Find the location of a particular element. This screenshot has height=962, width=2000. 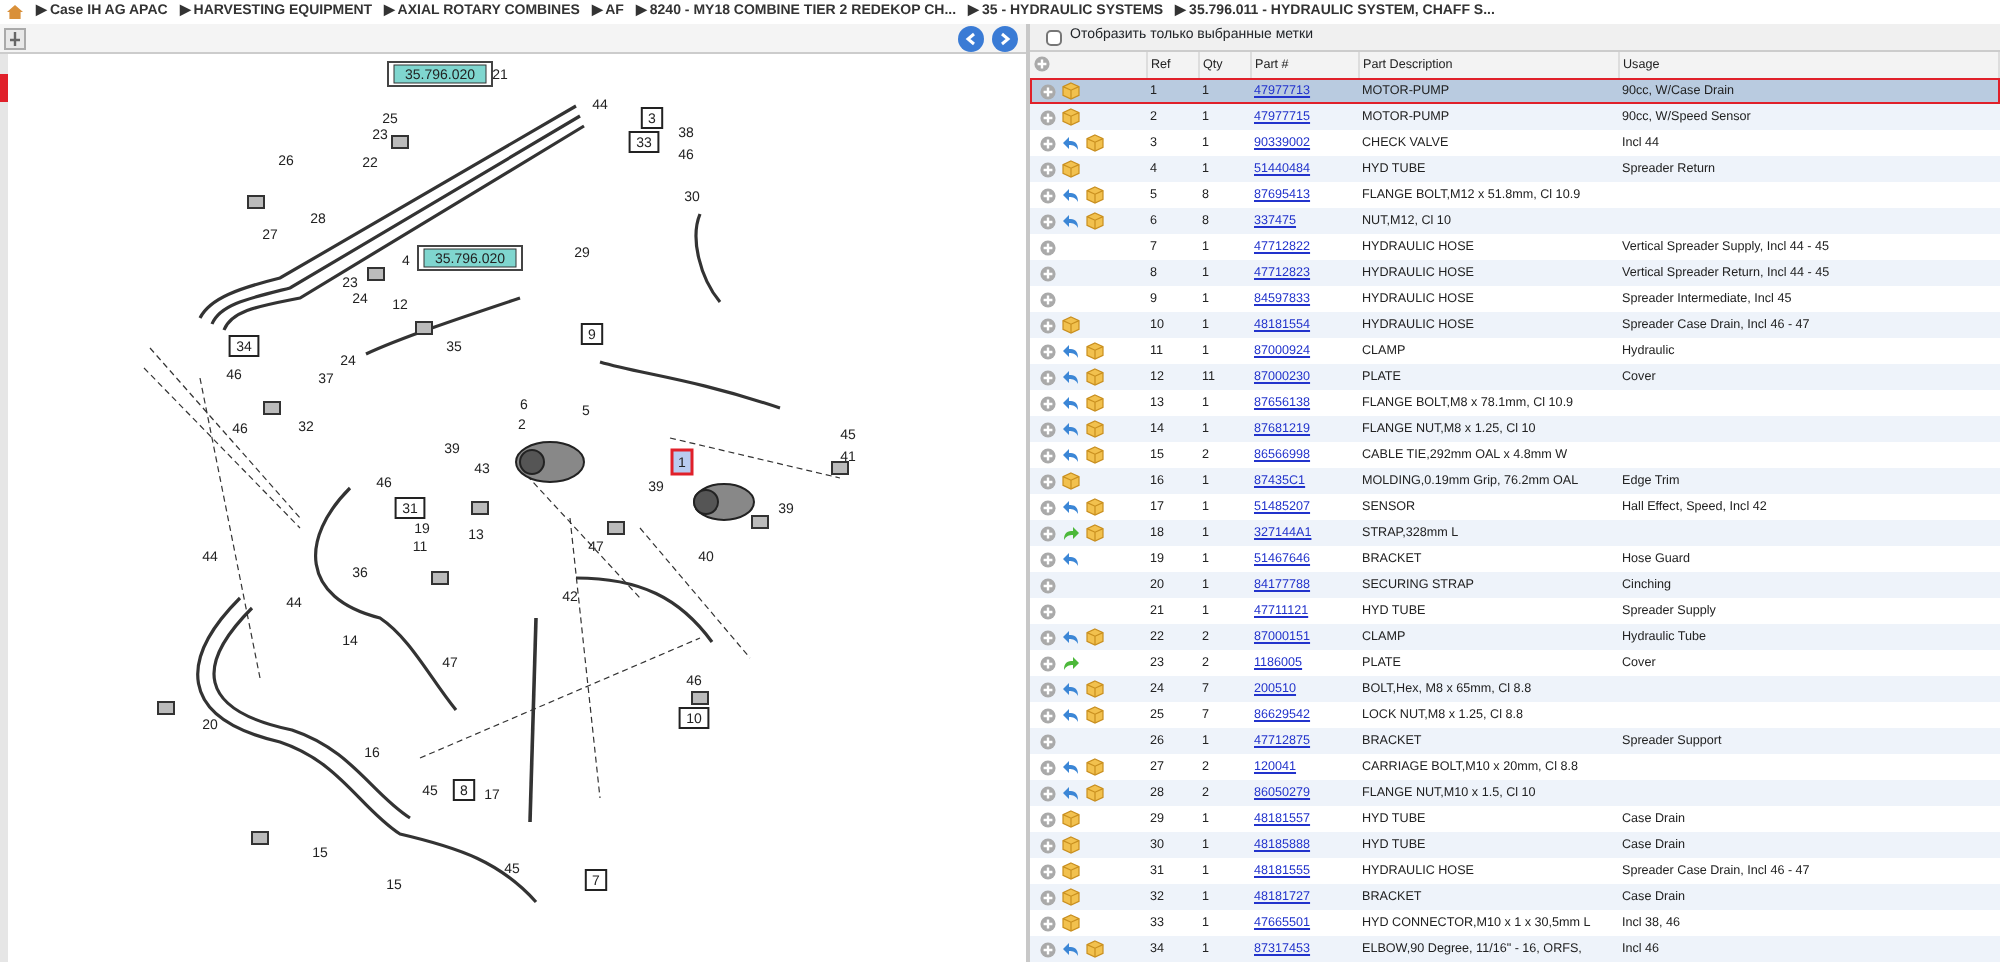

home-icon is located at coordinates (15, 12).